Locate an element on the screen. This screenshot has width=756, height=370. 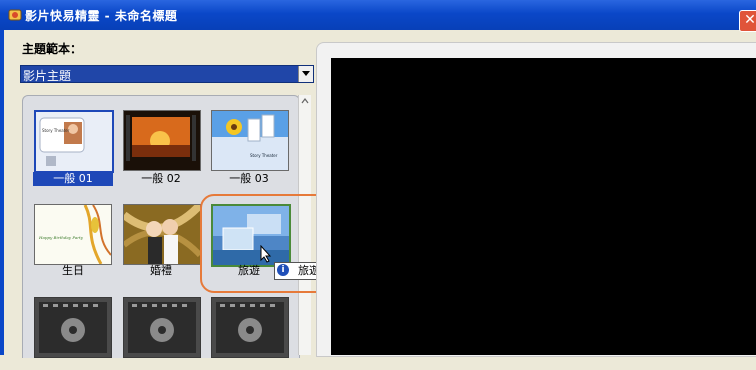
chevron-down-icon is located at coordinates (306, 73).